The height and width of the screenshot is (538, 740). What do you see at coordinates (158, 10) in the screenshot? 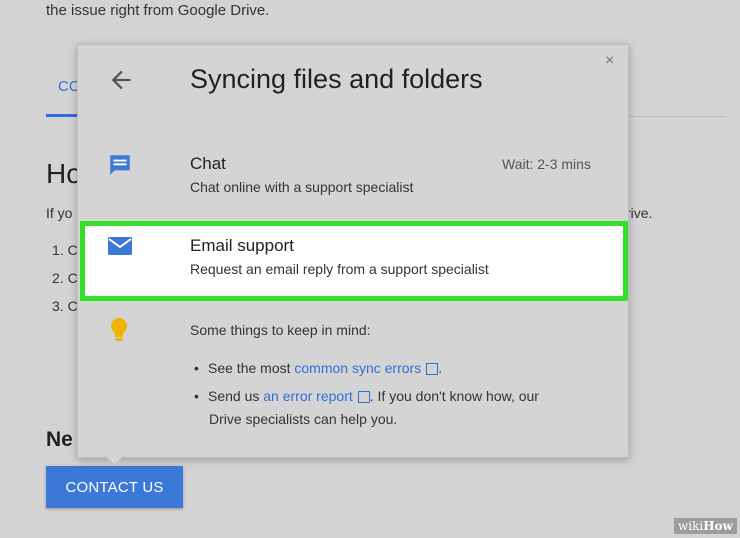
I see `background-intro-text: the issue right from Google Drive.` at bounding box center [158, 10].